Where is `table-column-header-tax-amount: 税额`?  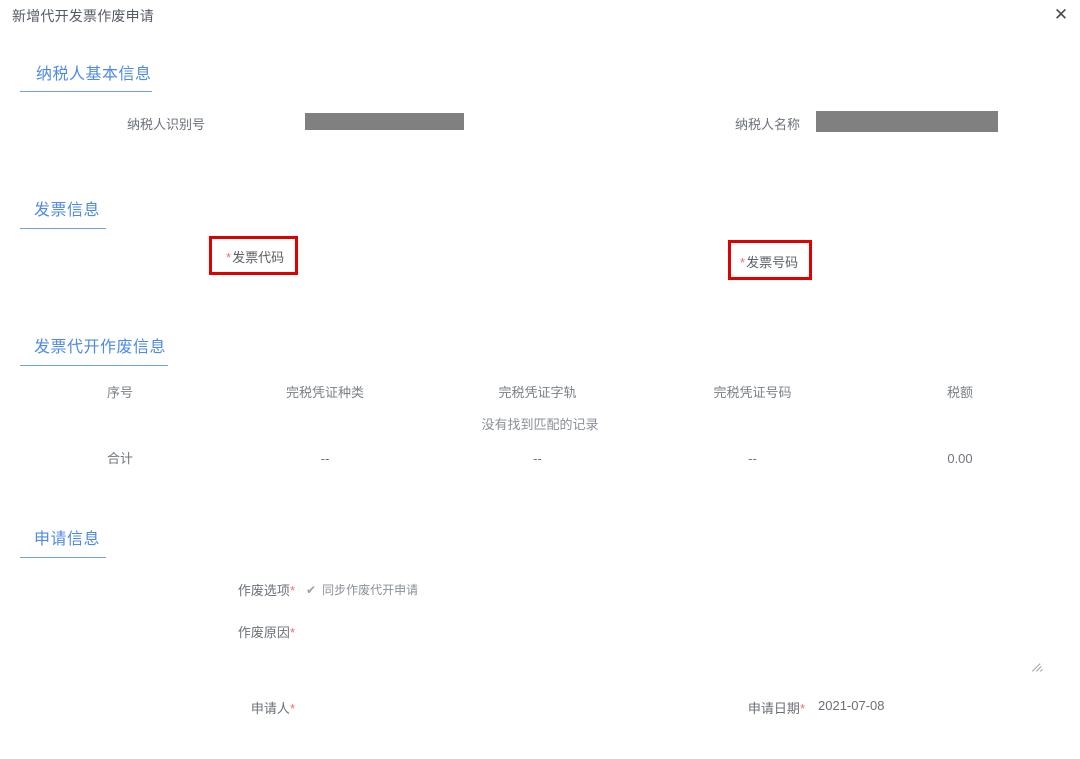 table-column-header-tax-amount: 税额 is located at coordinates (959, 392).